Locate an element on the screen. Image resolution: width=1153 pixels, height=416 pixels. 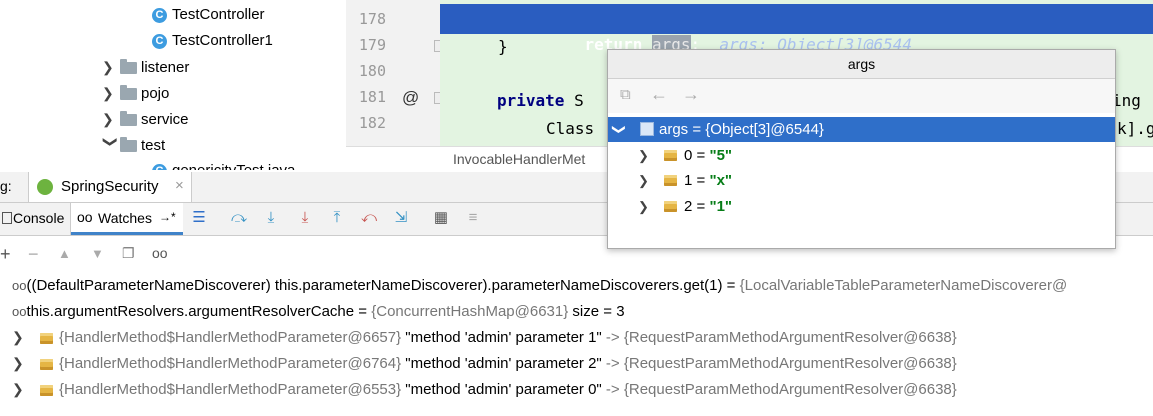
remove-icon: − is located at coordinates (33, 254).